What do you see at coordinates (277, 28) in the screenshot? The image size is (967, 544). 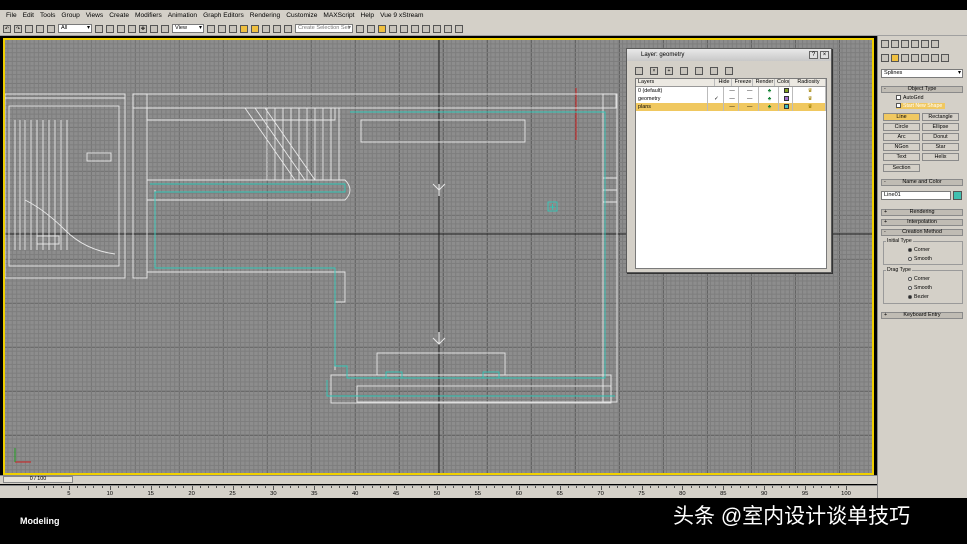 I see `spinner-snap-icon` at bounding box center [277, 28].